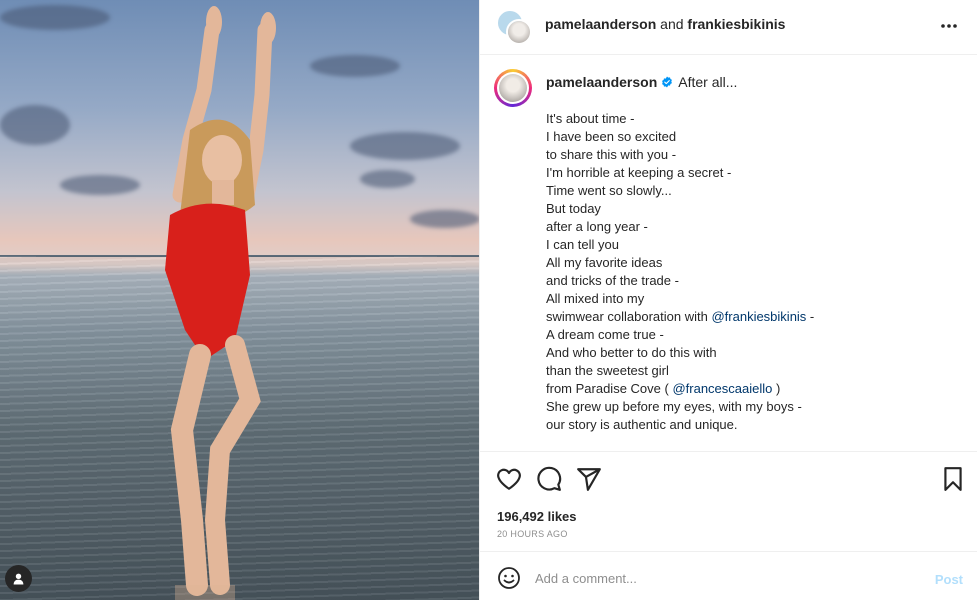 The width and height of the screenshot is (977, 601). I want to click on post-header: pamelaanderson and frankiesbikinis, so click(728, 27).